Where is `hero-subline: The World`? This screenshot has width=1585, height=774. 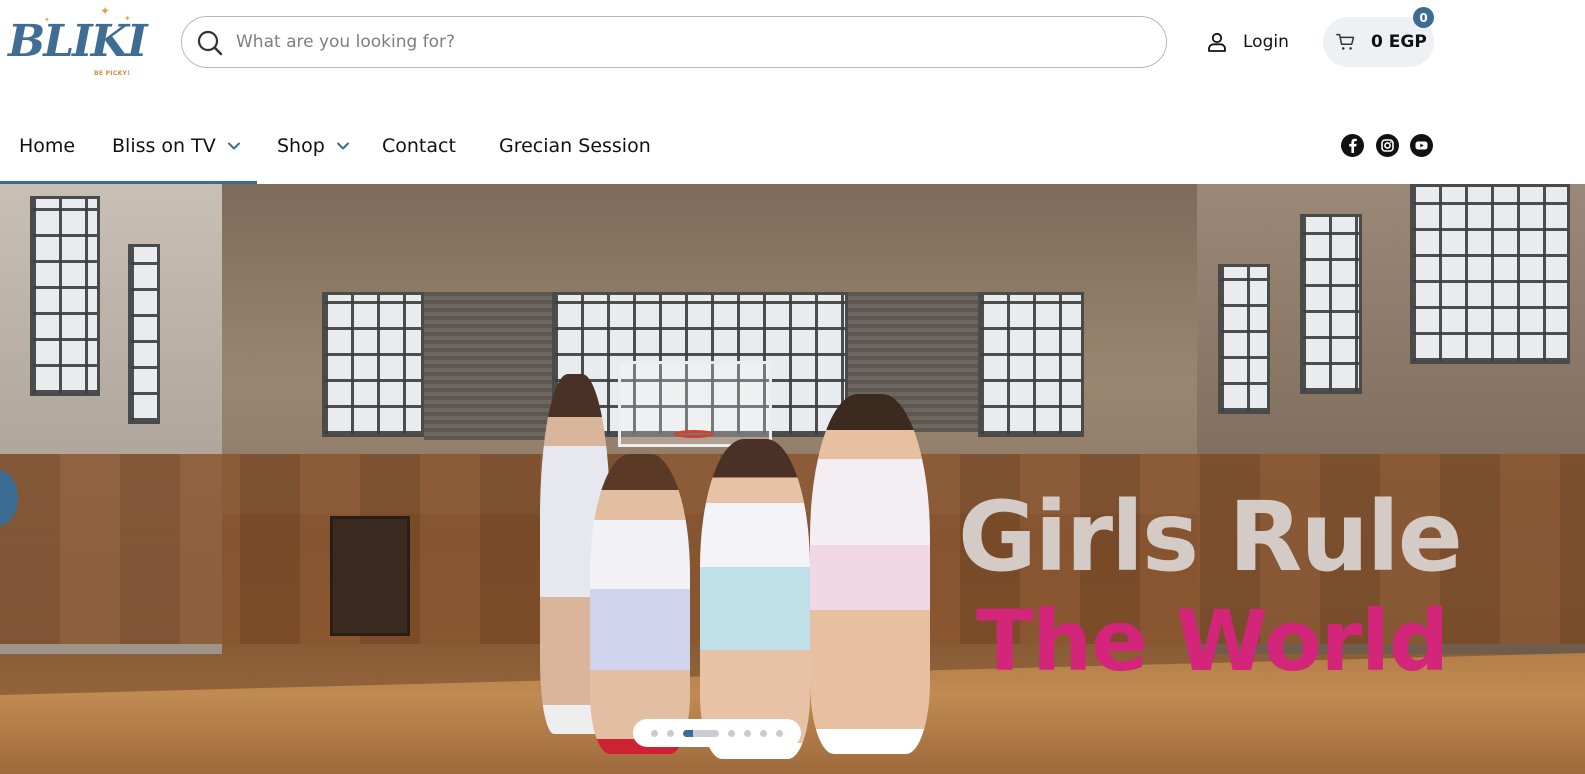
hero-subline: The World is located at coordinates (1212, 641).